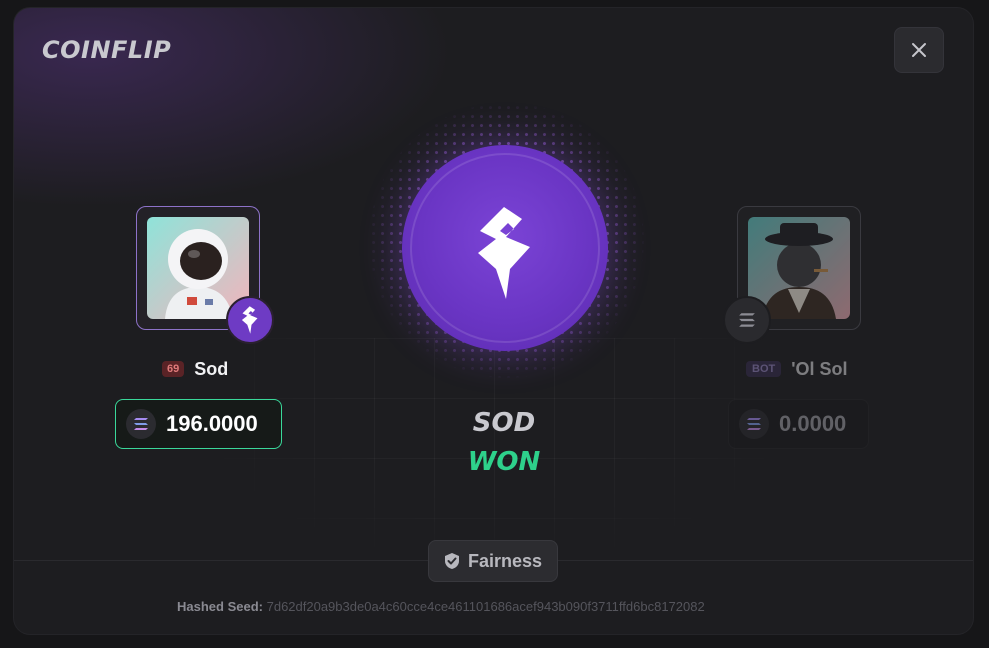  What do you see at coordinates (451, 561) in the screenshot?
I see `shield-check-icon` at bounding box center [451, 561].